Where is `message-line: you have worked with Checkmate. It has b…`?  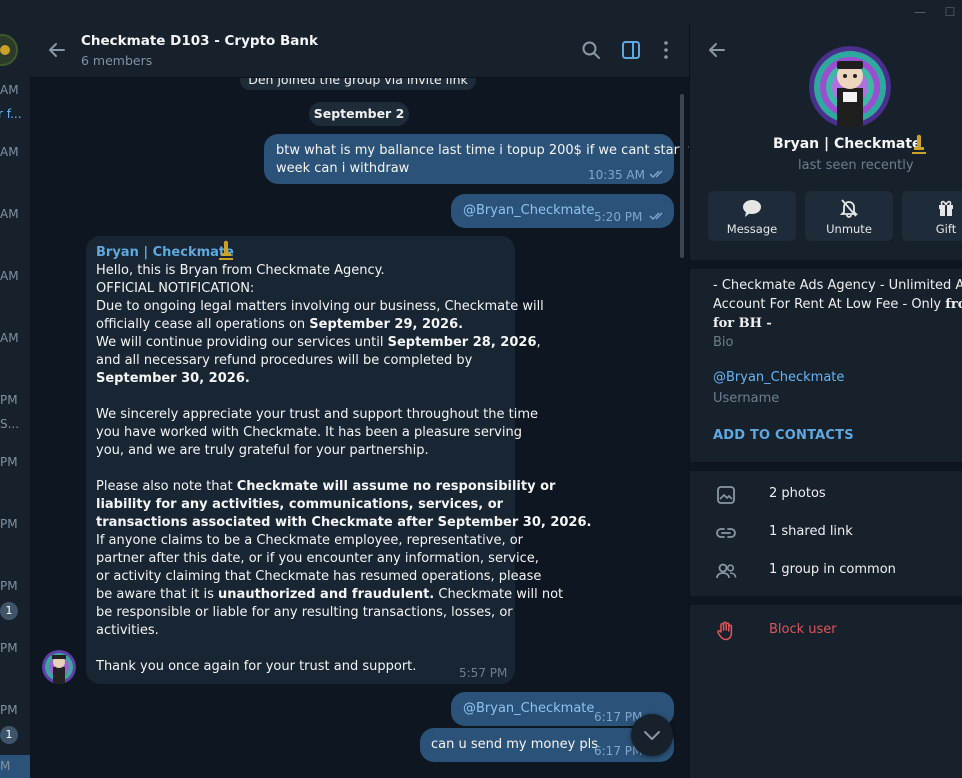
message-line: you have worked with Checkmate. It has b… is located at coordinates (309, 432).